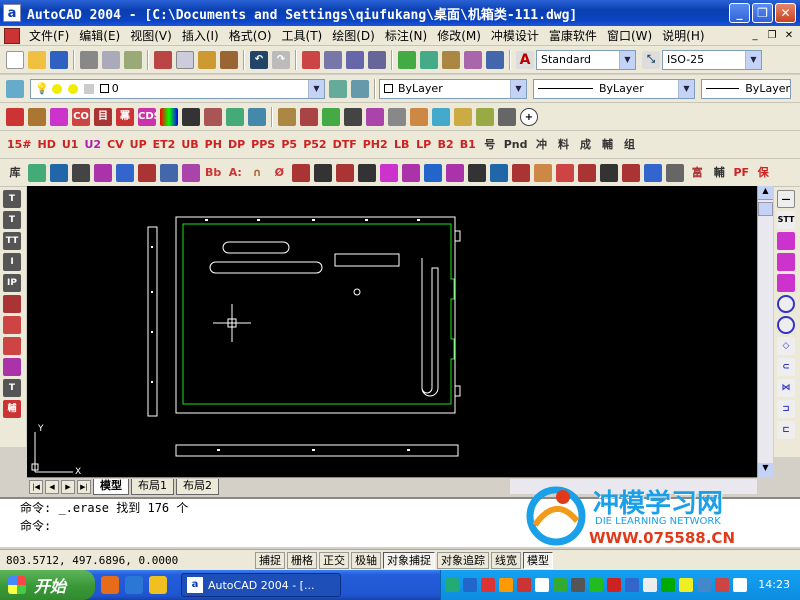 The image size is (800, 600). What do you see at coordinates (786, 367) in the screenshot?
I see `side-tool-icon: ⊂` at bounding box center [786, 367].